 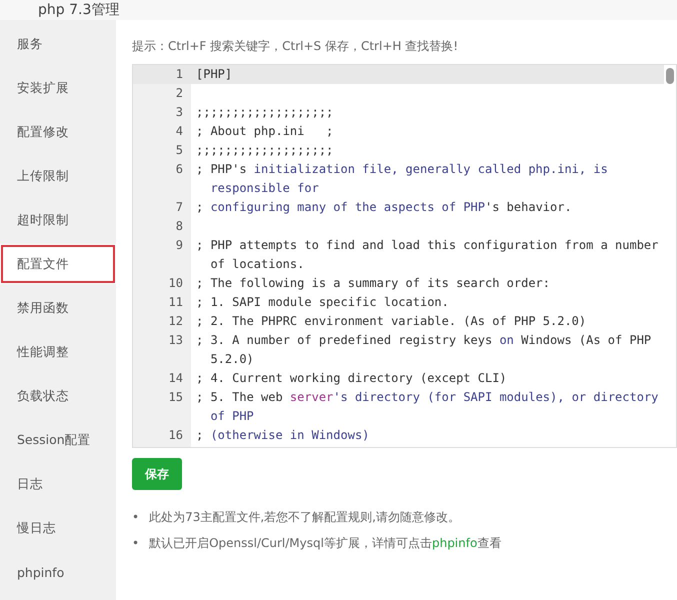 I want to click on sidebar-item: 服务, so click(x=58, y=44).